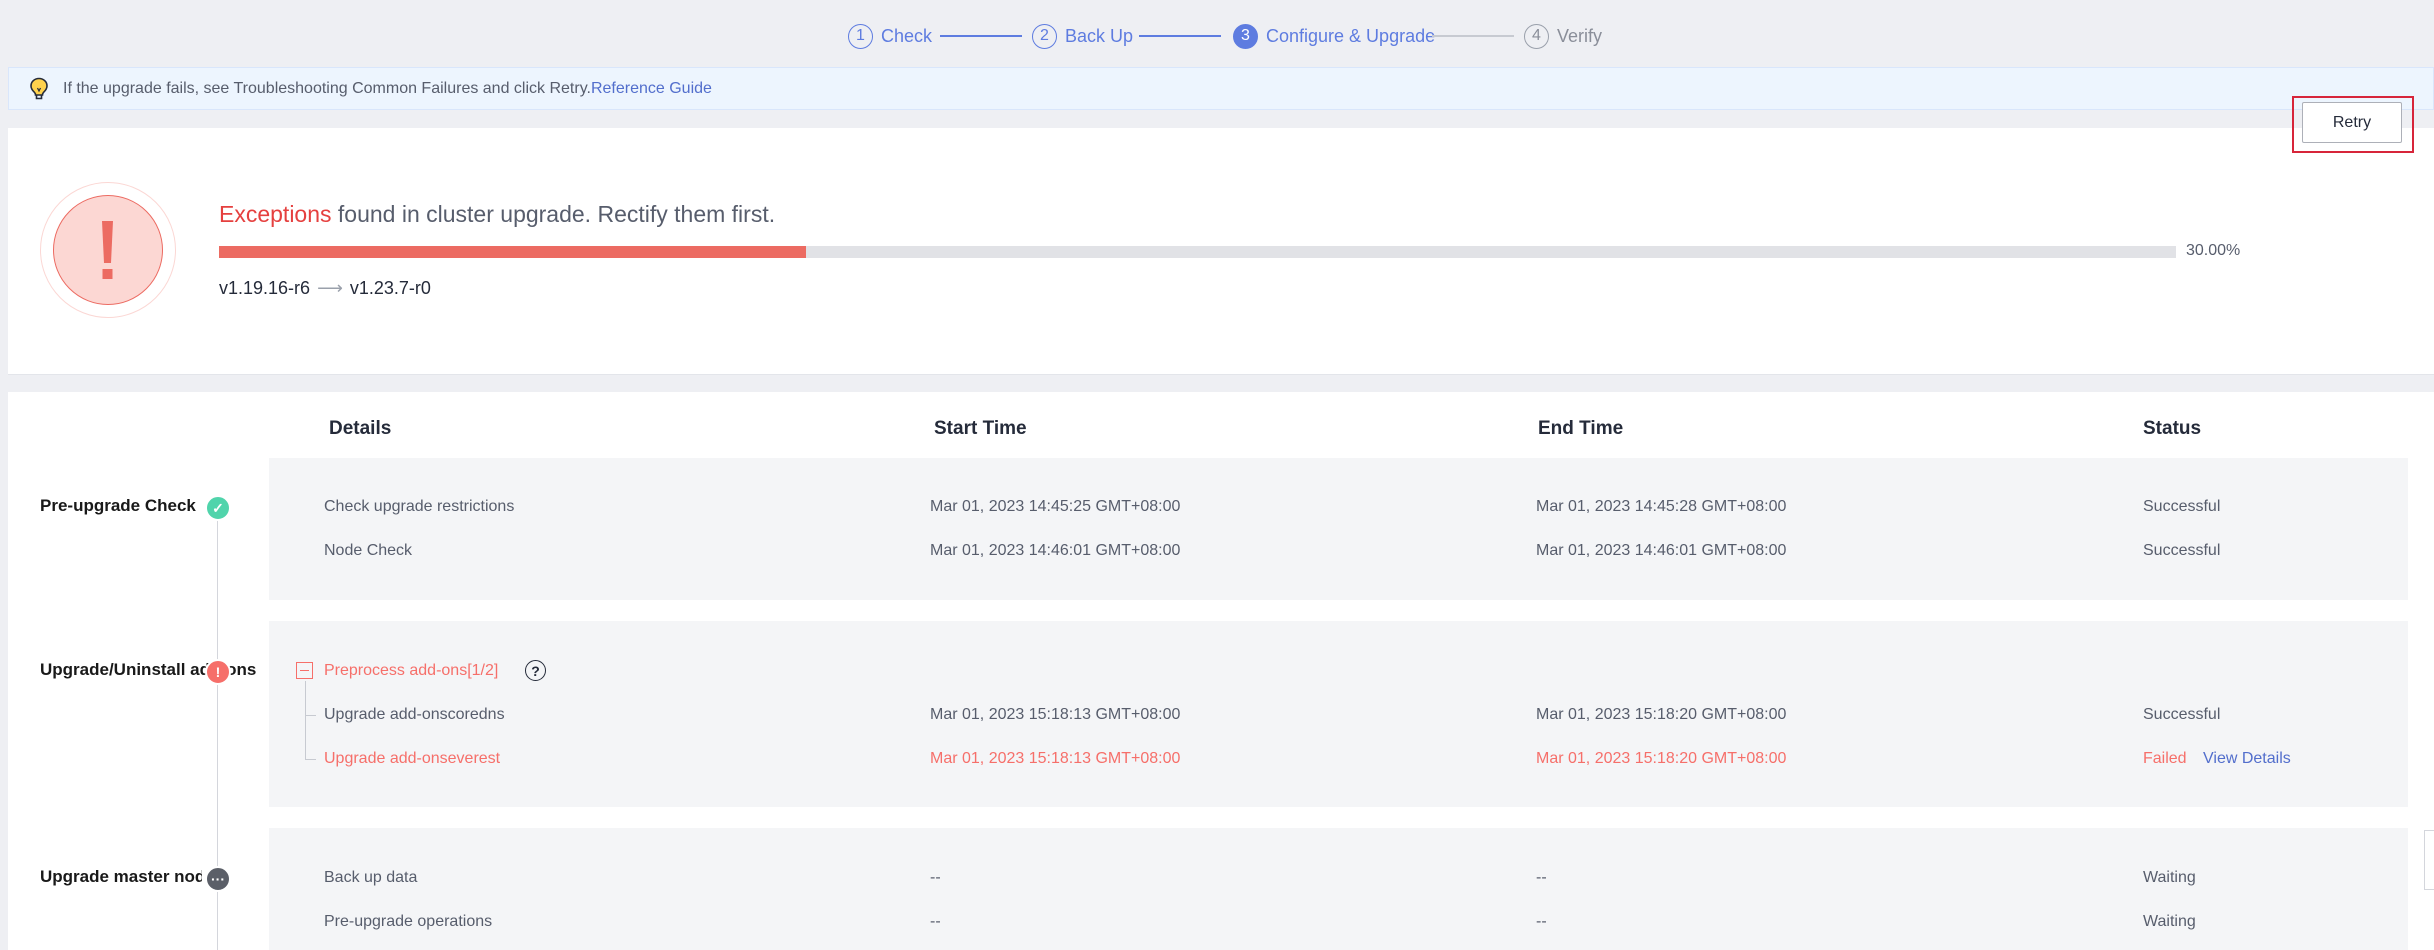 The image size is (2434, 950). I want to click on view-details-link: View Details, so click(2247, 759).